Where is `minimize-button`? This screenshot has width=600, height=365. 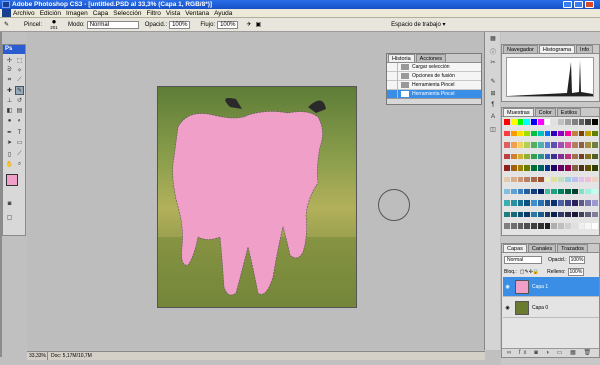
minimize-button is located at coordinates (567, 4).